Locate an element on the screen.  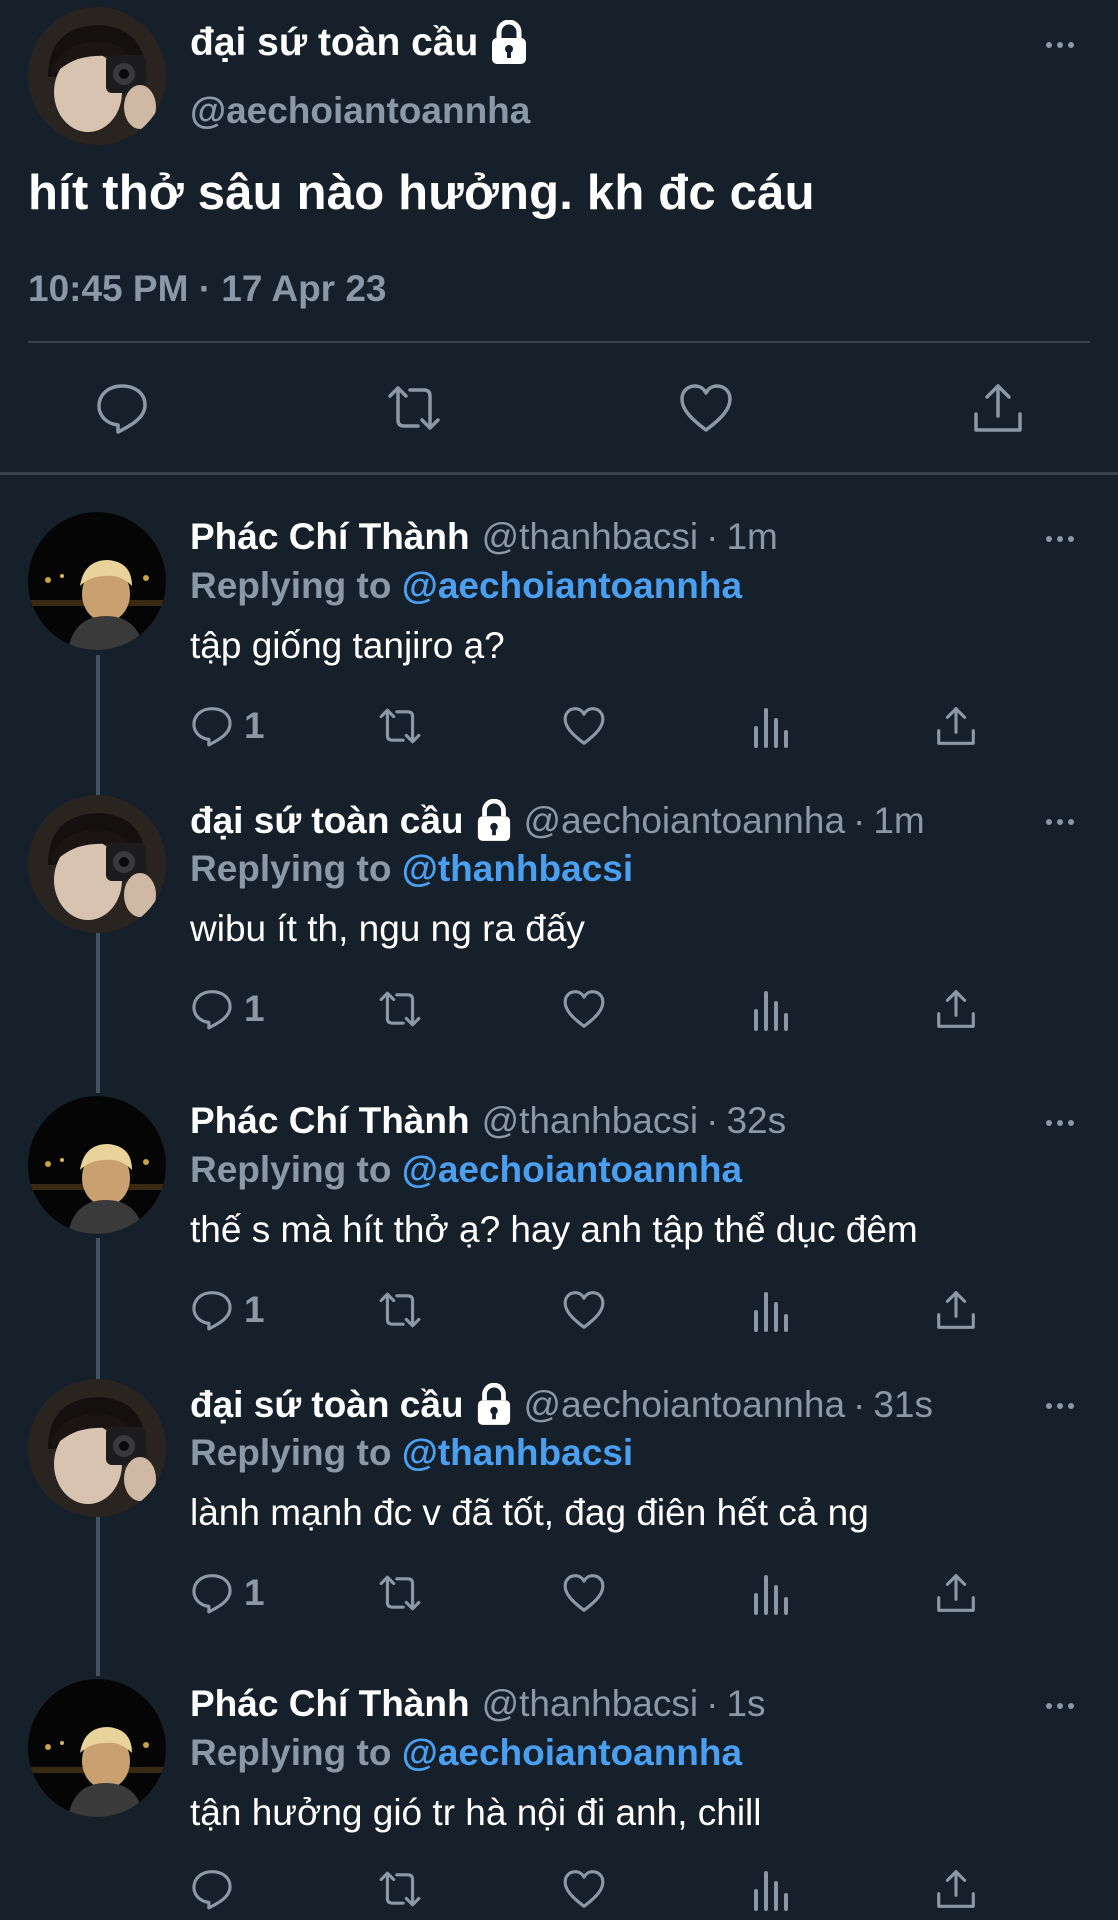
reply-time: 31s is located at coordinates (903, 1404).